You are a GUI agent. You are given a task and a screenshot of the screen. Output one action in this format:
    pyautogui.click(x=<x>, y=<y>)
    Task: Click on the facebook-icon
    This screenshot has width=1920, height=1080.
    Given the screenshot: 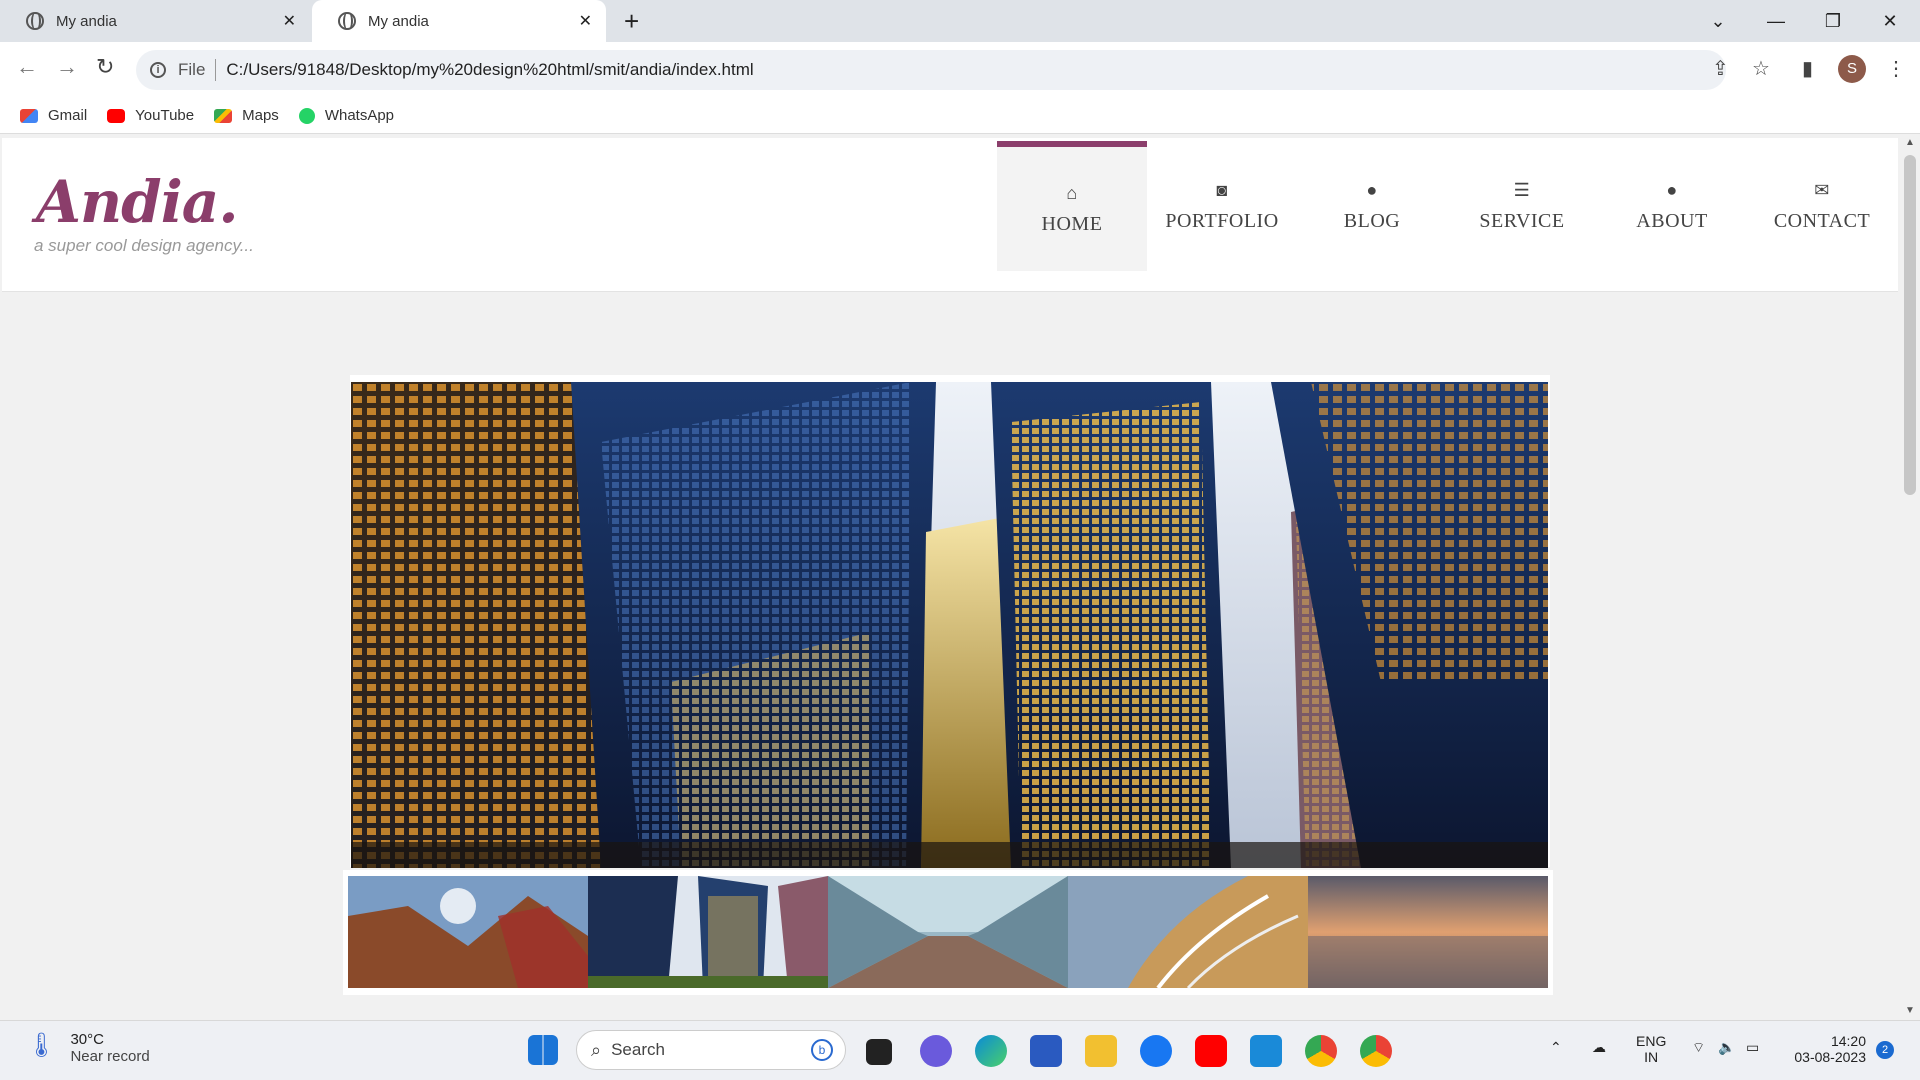 What is the action you would take?
    pyautogui.click(x=1156, y=1051)
    